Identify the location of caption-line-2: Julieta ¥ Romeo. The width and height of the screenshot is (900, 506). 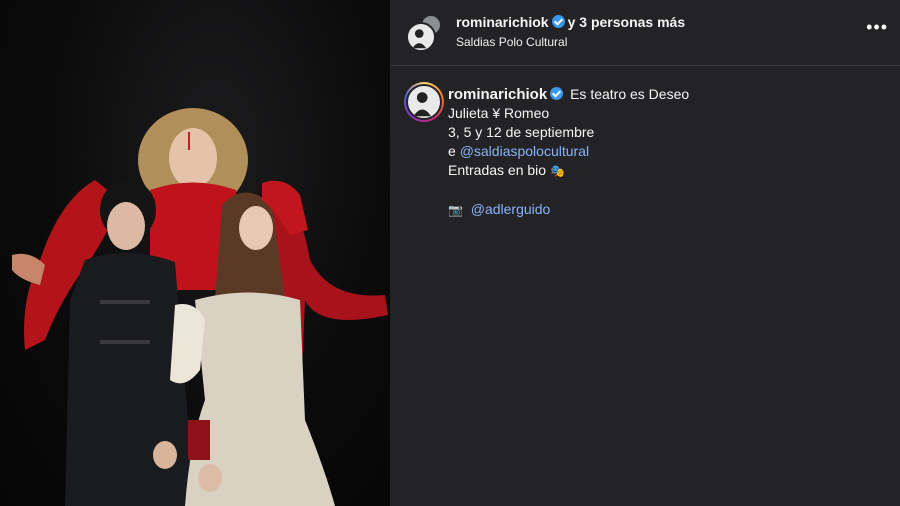
(499, 113).